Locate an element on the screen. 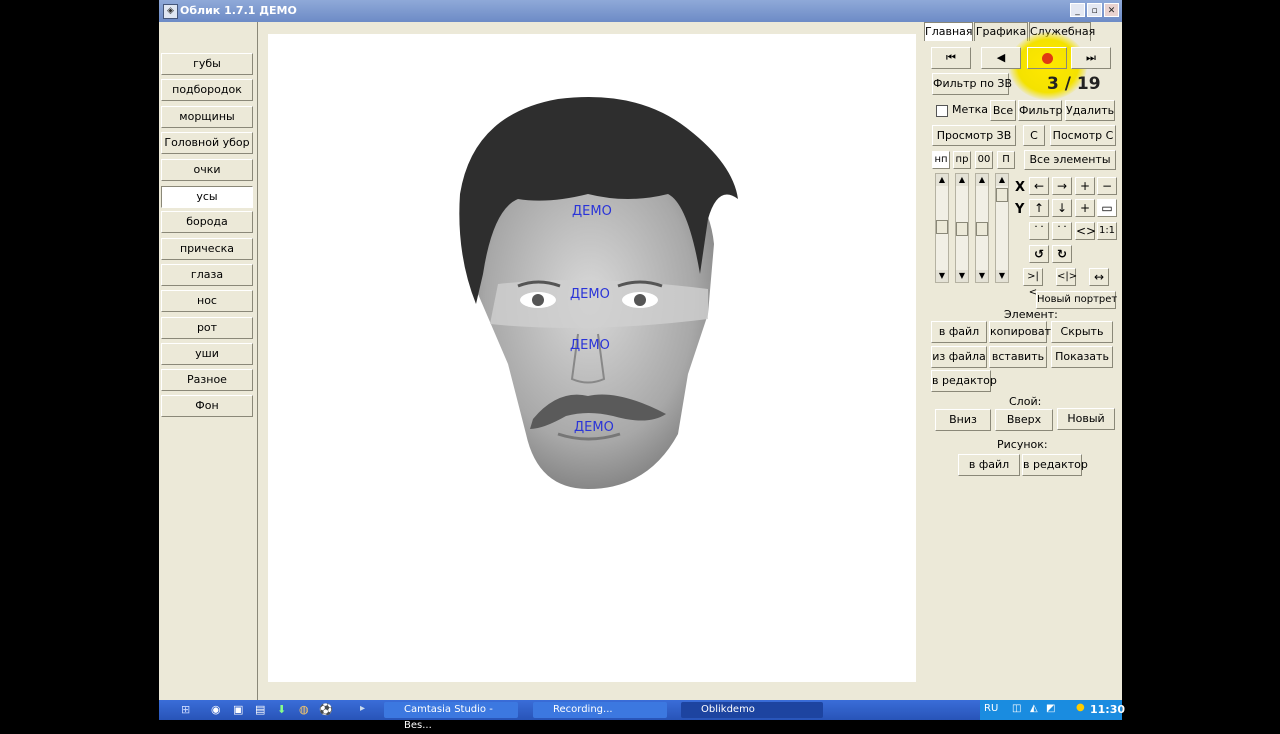  move-down-icon: ↓ is located at coordinates (1062, 208).